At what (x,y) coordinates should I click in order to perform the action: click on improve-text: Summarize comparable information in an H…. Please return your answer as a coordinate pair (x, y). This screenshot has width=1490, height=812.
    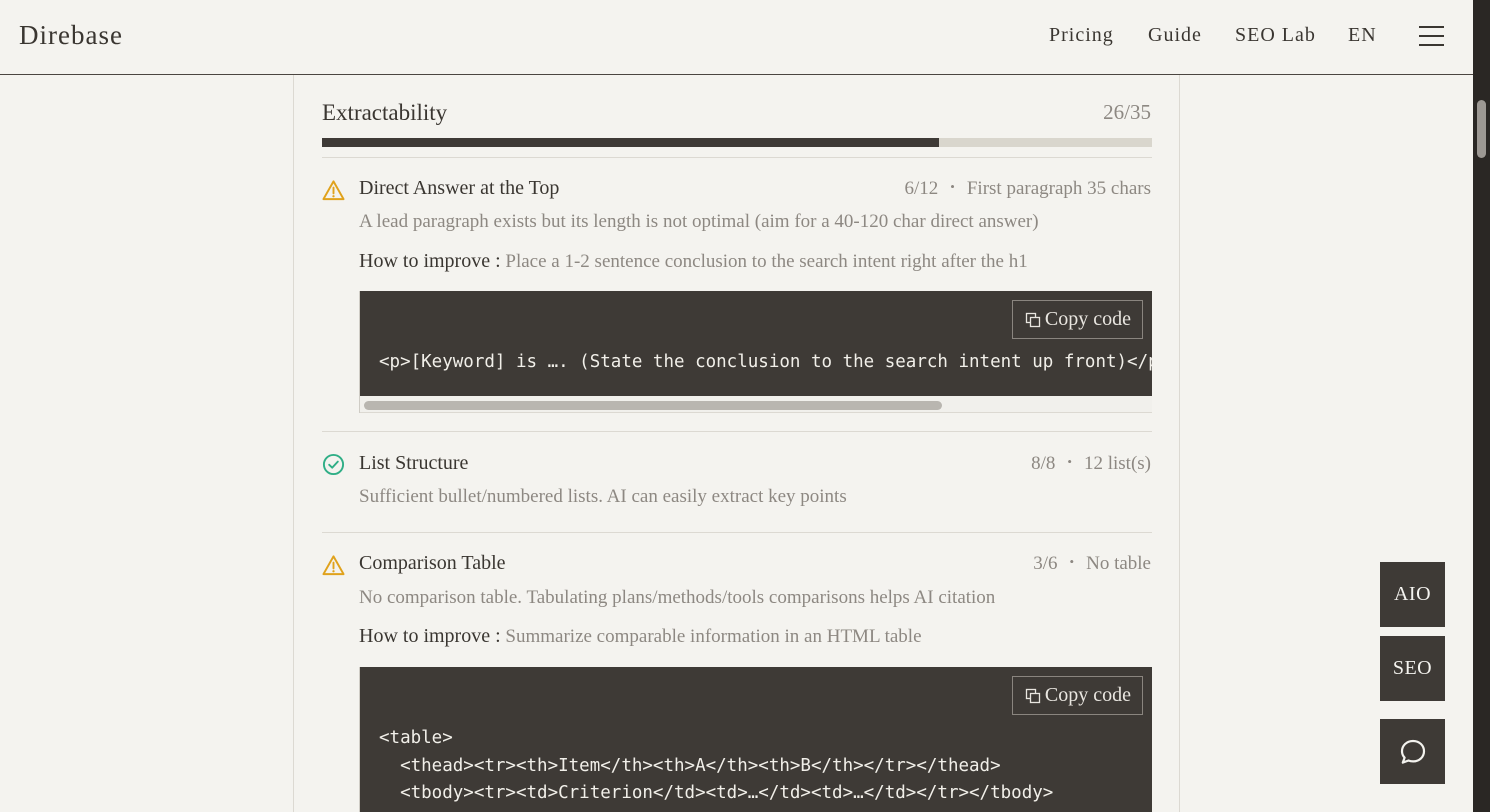
    Looking at the image, I should click on (713, 636).